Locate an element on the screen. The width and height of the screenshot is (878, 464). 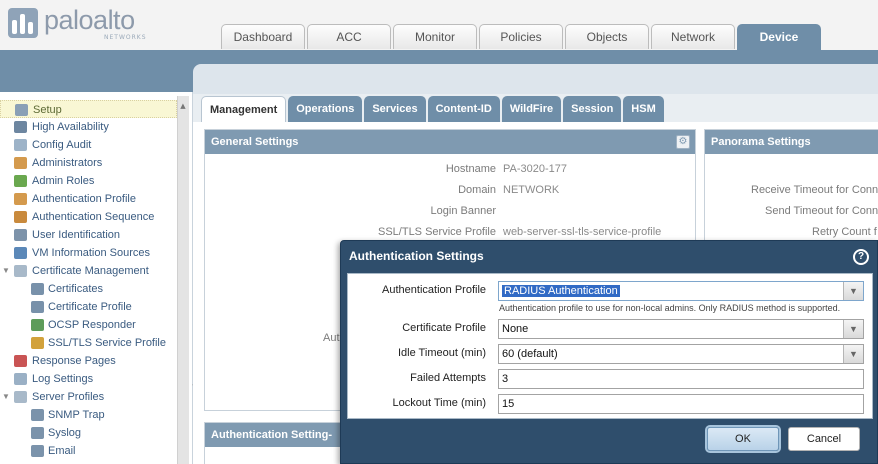
sidebar-item-label: Syslog is located at coordinates (65, 433).